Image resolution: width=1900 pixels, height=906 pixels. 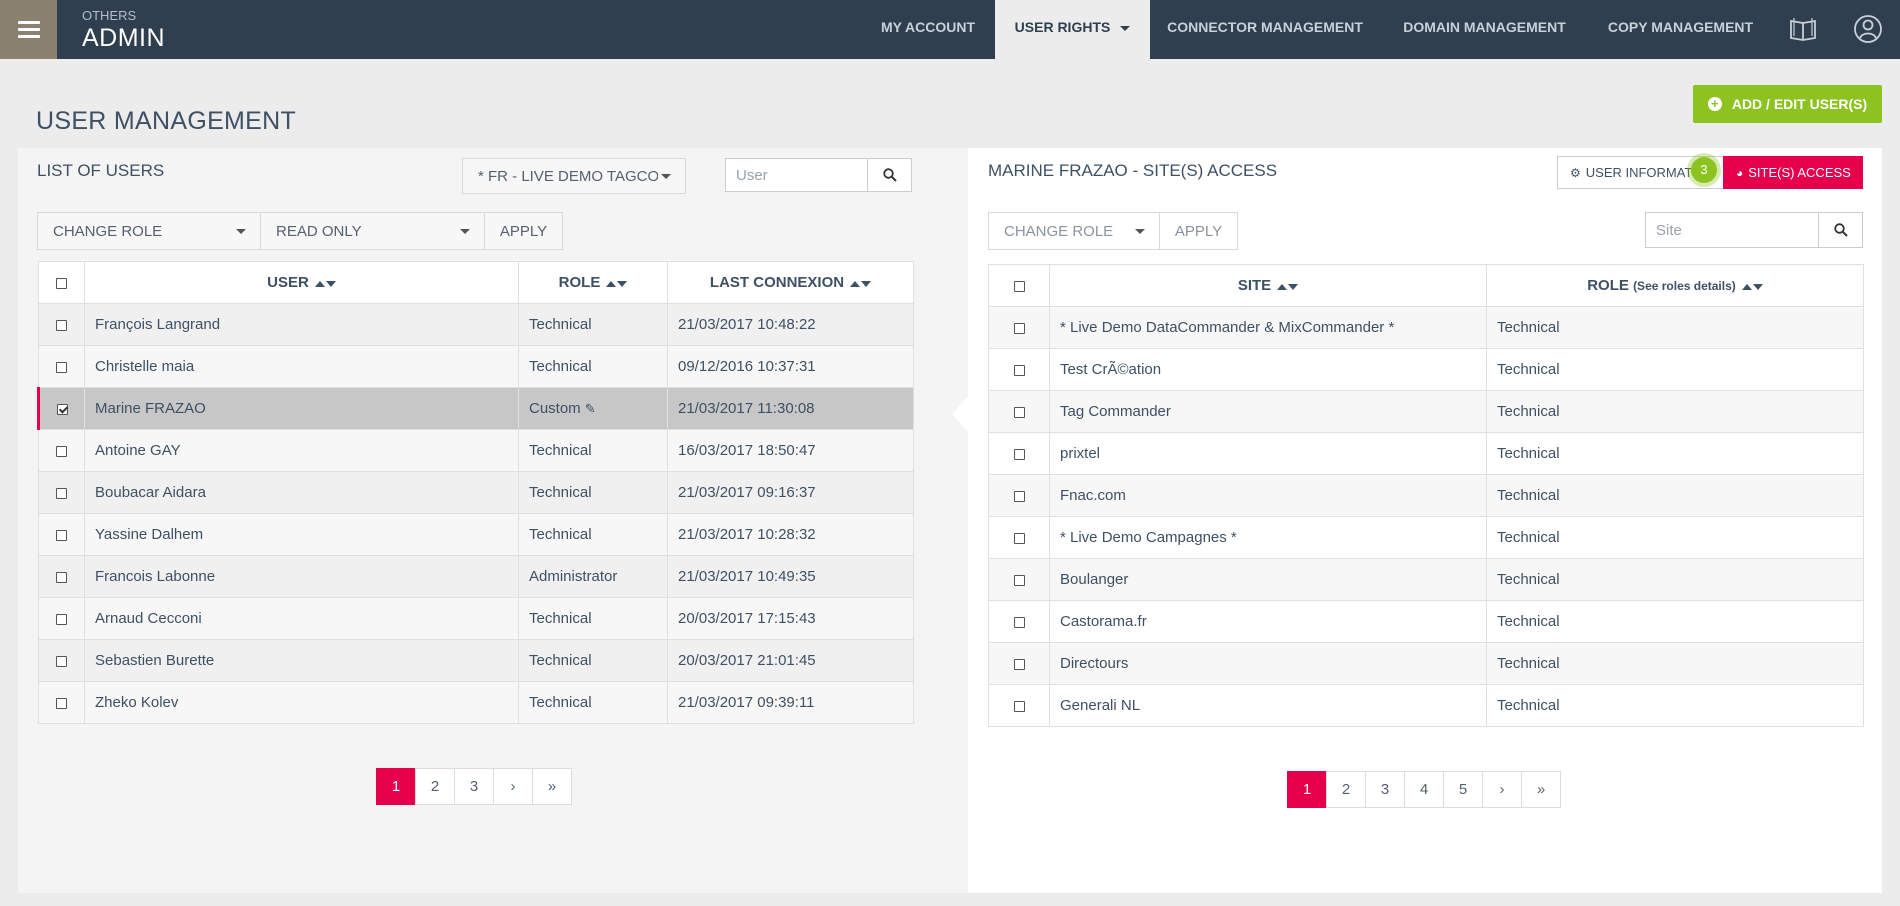 I want to click on site-row: Castorama.fr Technical, so click(x=1426, y=621).